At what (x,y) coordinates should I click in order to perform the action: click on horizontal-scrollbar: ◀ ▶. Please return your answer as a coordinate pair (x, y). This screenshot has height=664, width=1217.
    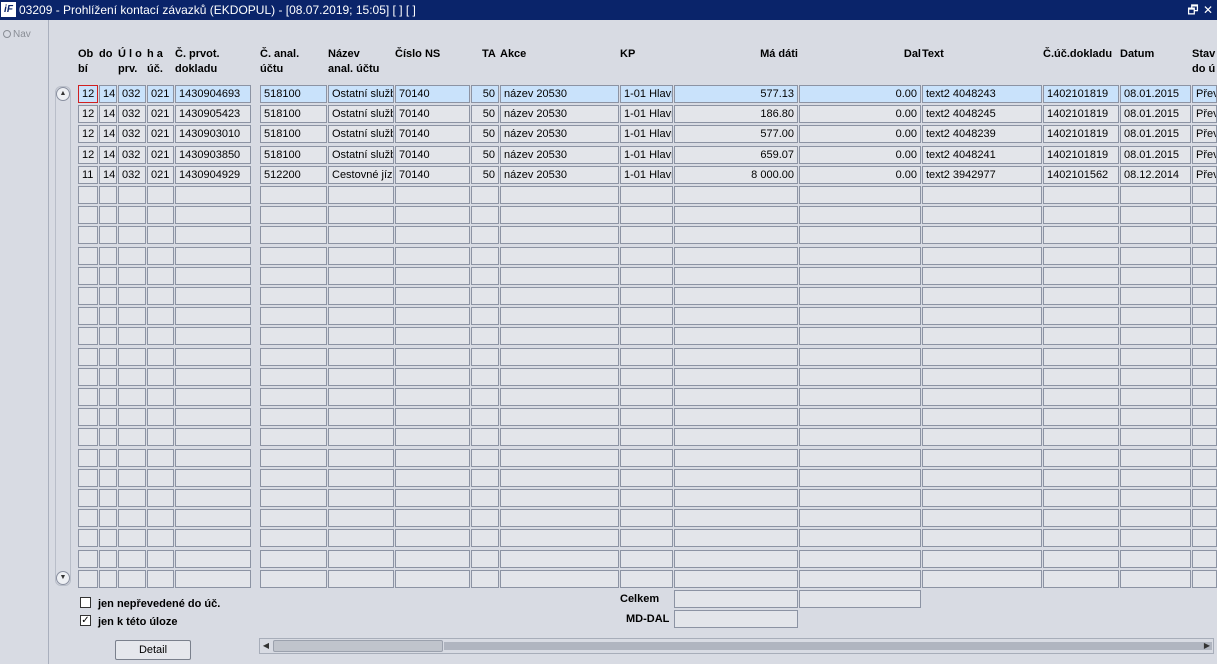
    Looking at the image, I should click on (736, 646).